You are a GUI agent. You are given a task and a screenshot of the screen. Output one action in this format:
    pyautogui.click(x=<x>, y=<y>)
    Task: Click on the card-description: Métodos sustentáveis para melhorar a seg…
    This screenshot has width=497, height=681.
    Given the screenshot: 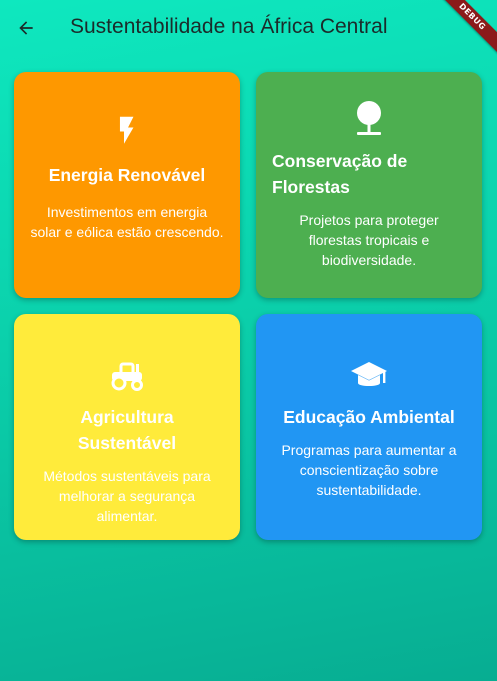 What is the action you would take?
    pyautogui.click(x=127, y=496)
    